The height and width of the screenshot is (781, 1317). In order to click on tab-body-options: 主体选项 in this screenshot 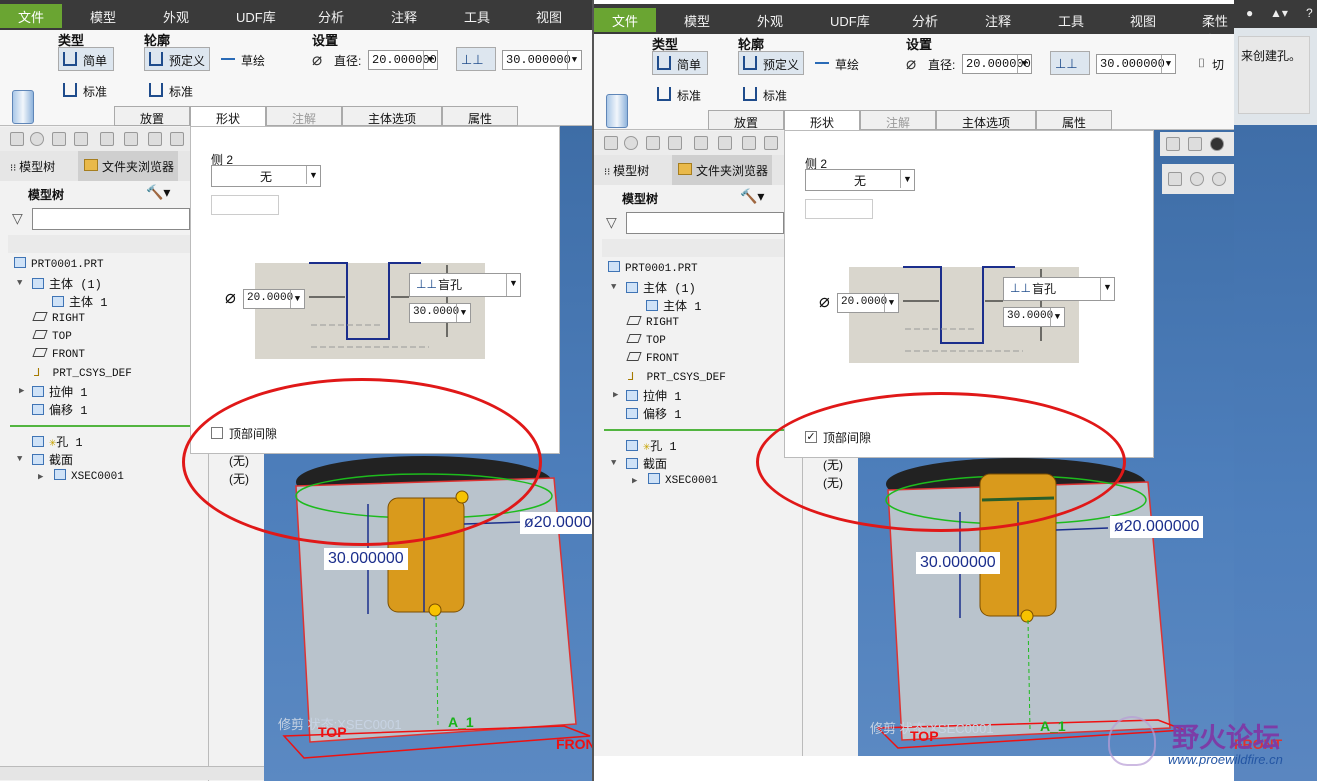, I will do `click(392, 116)`.